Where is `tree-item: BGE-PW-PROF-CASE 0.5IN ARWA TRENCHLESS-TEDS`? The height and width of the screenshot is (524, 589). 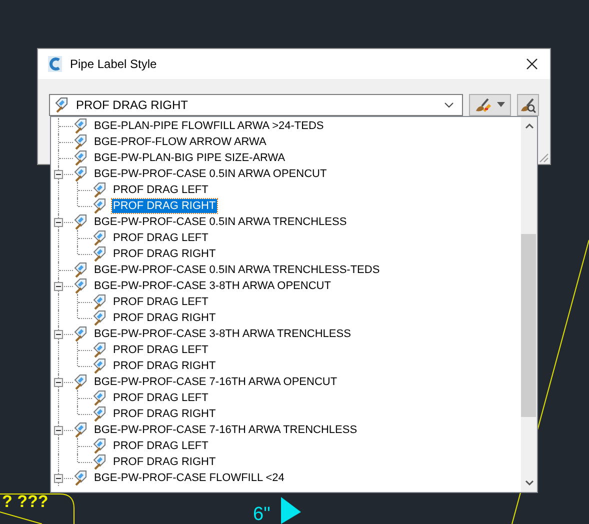 tree-item: BGE-PW-PROF-CASE 0.5IN ARWA TRENCHLESS-TEDS is located at coordinates (237, 270).